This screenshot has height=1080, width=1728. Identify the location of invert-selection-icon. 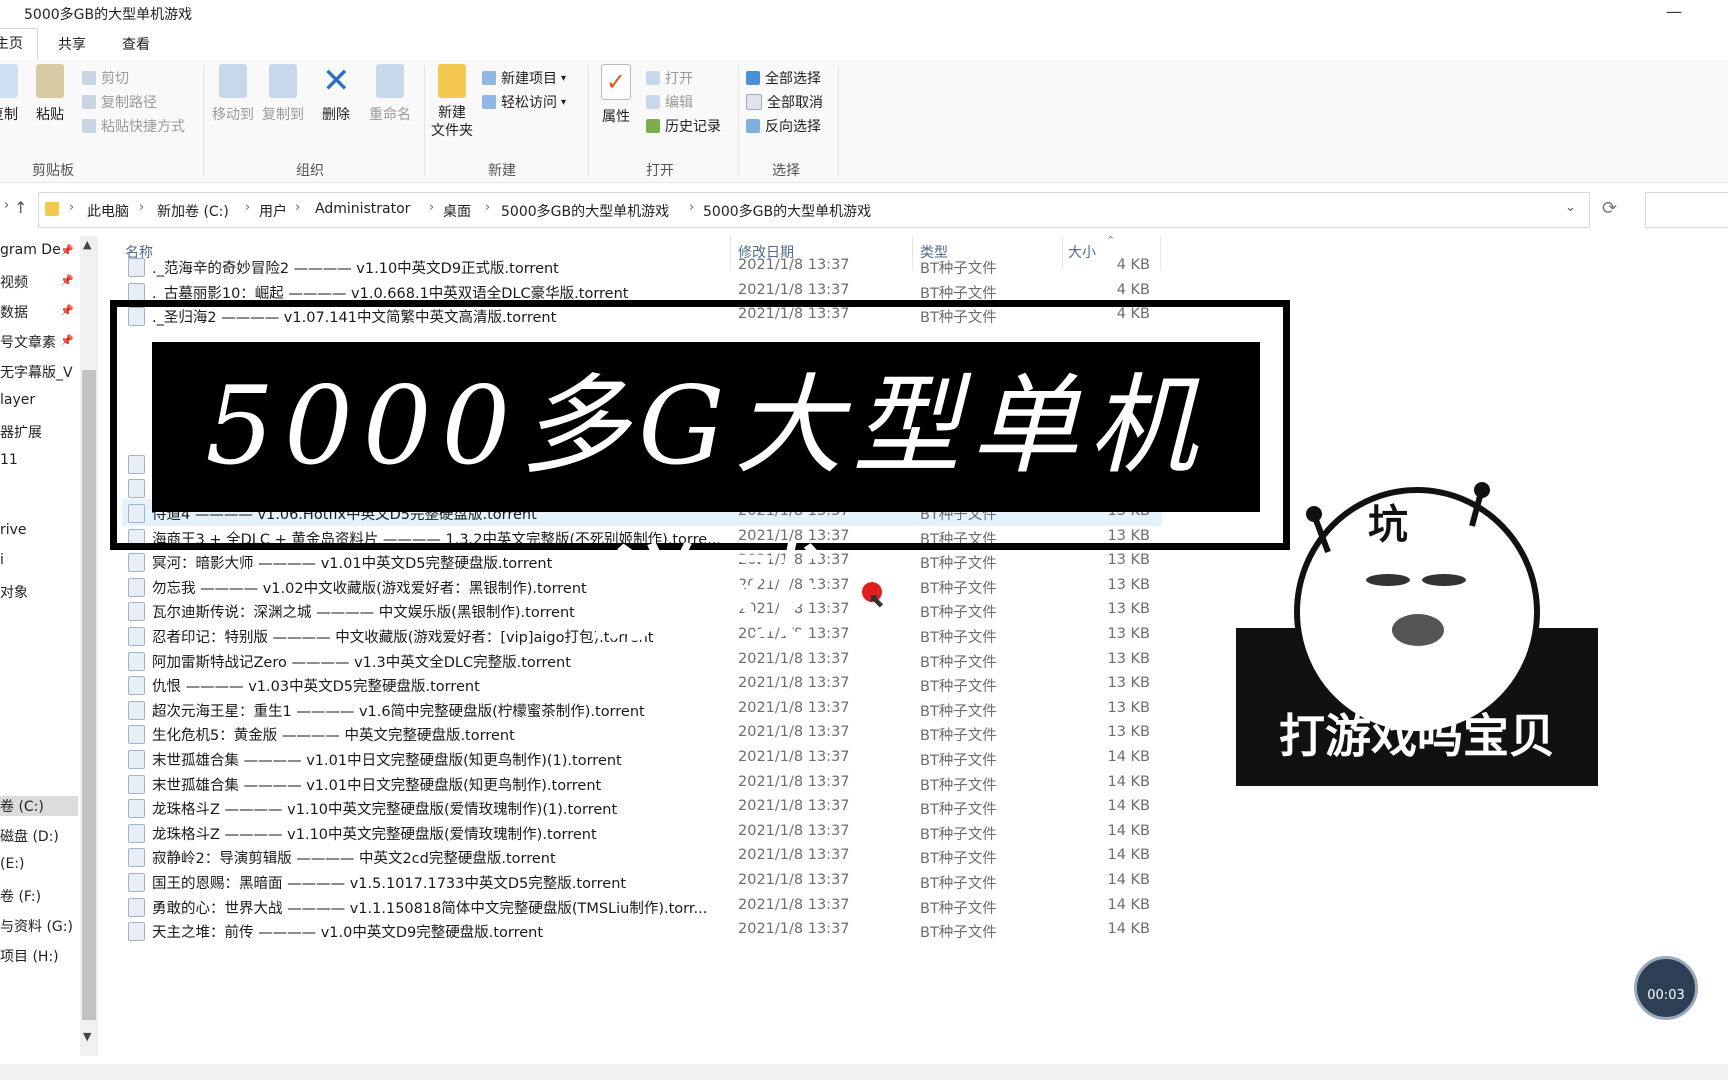
(753, 126).